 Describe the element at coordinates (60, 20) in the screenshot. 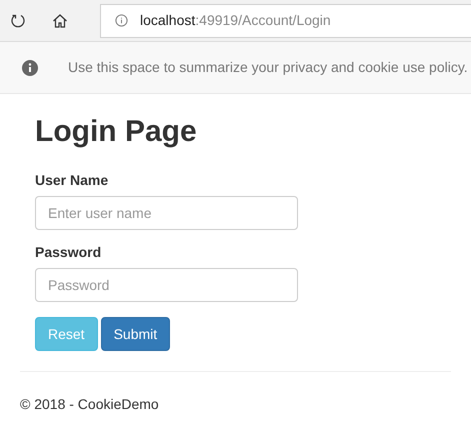

I see `home-icon` at that location.